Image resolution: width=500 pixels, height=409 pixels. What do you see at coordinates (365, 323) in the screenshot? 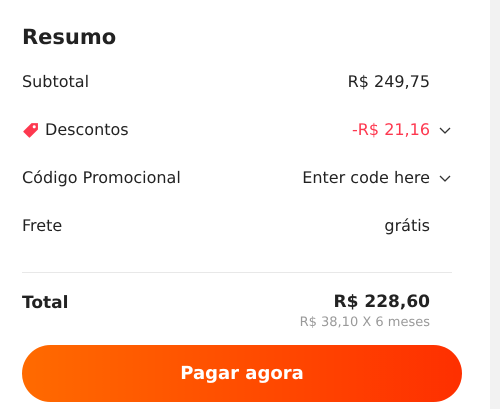
I see `installments-text: R$ 38,10 X 6 meses` at bounding box center [365, 323].